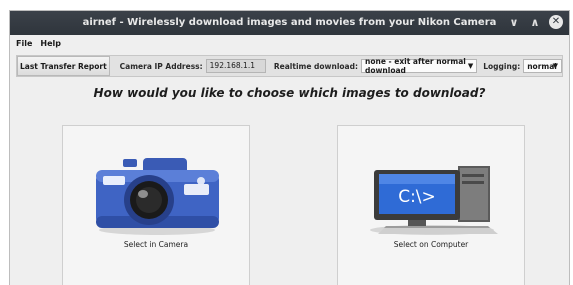 Image resolution: width=573 pixels, height=285 pixels. Describe the element at coordinates (502, 66) in the screenshot. I see `logging-label: Logging:` at that location.